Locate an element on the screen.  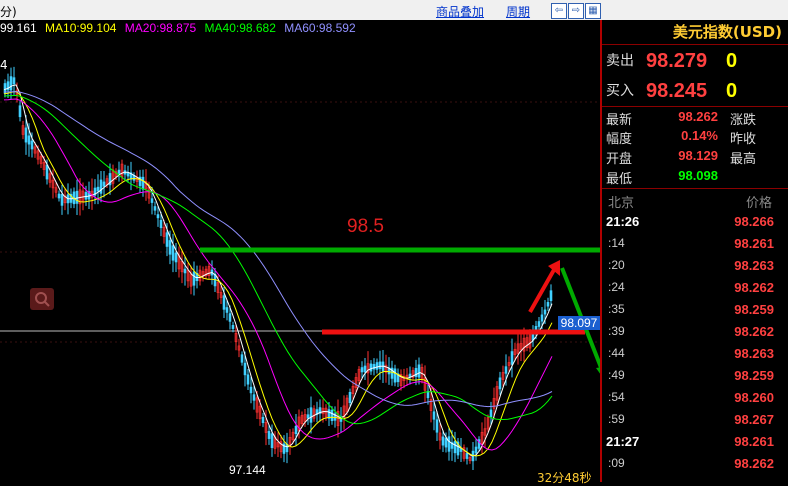
tick-header: 北京 价格 is located at coordinates (695, 201).